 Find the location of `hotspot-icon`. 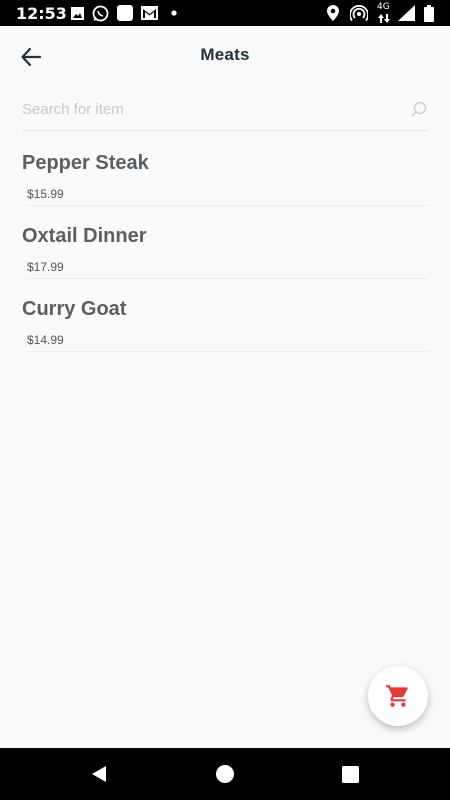

hotspot-icon is located at coordinates (359, 13).